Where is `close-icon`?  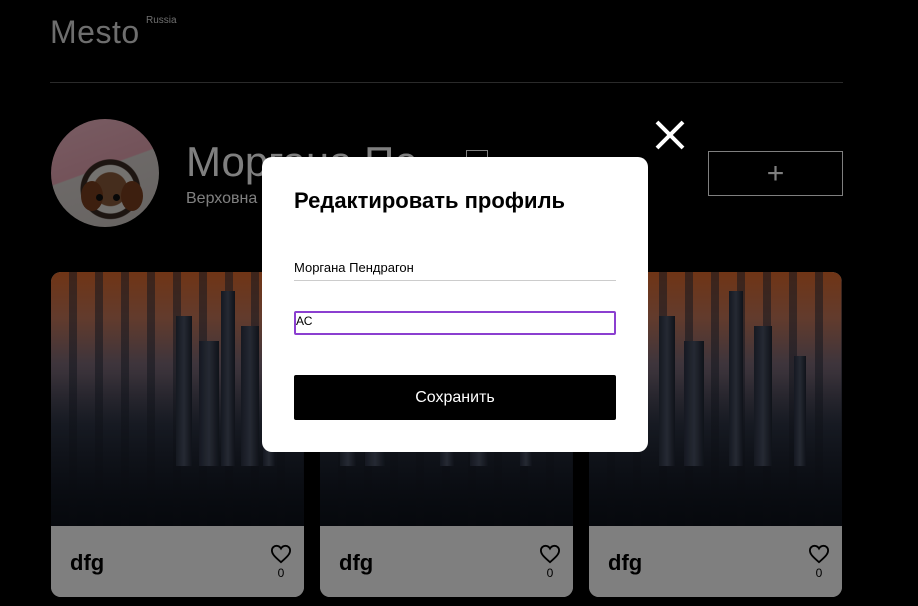
close-icon is located at coordinates (670, 135).